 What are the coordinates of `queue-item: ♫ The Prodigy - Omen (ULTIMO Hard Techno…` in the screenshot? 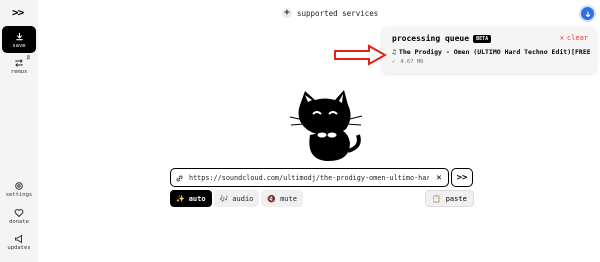 It's located at (491, 52).